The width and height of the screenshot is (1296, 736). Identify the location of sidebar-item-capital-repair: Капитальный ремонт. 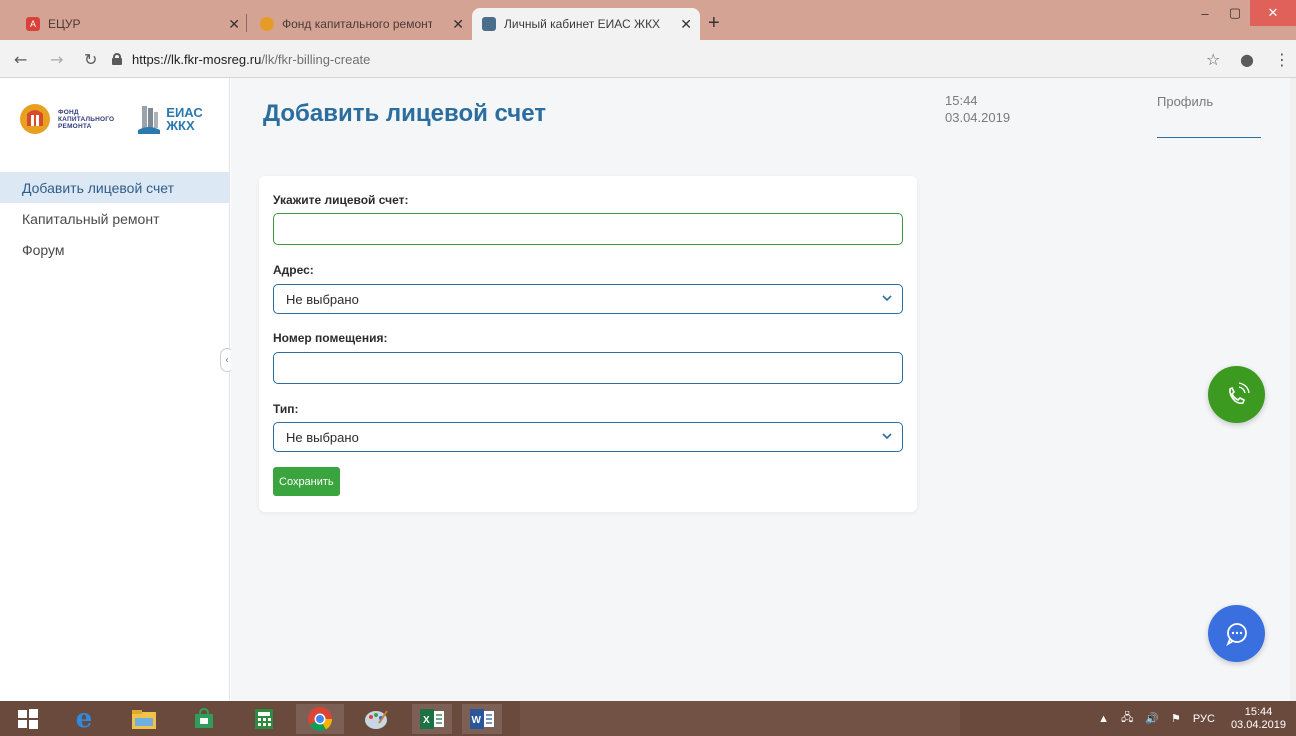
(114, 218).